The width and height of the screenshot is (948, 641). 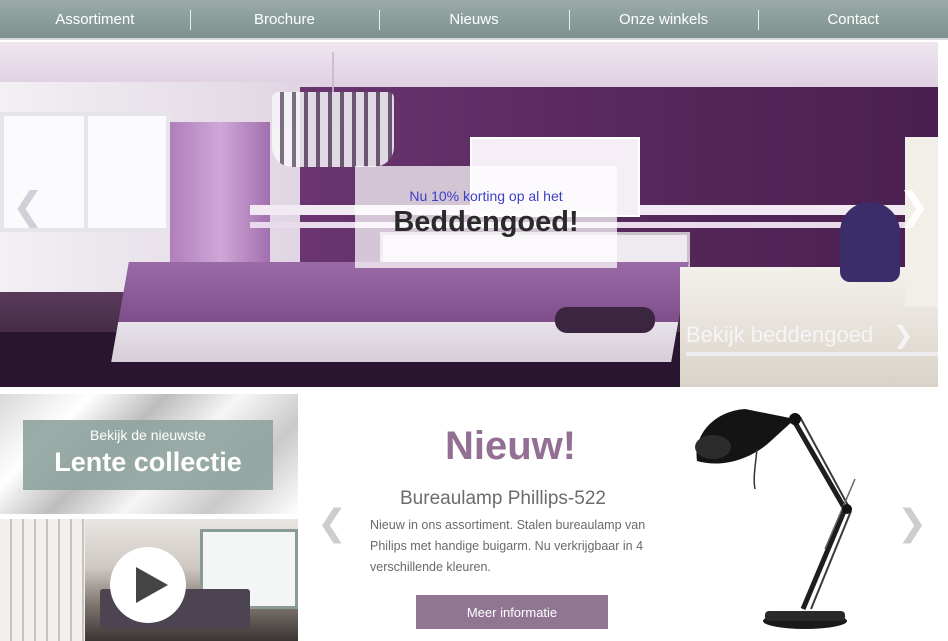 I want to click on nav-item-contact: Contact, so click(x=853, y=19).